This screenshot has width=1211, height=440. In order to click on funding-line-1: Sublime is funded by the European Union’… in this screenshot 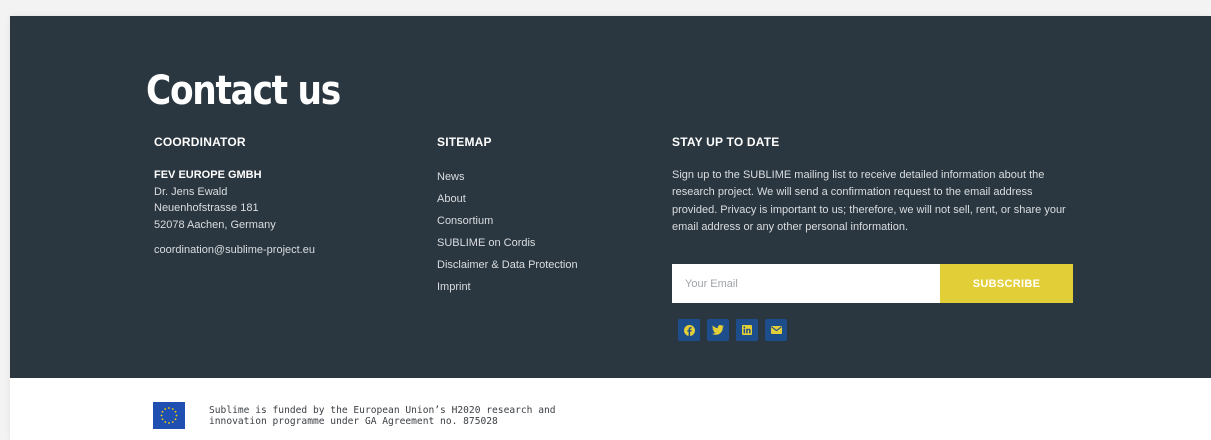, I will do `click(382, 410)`.